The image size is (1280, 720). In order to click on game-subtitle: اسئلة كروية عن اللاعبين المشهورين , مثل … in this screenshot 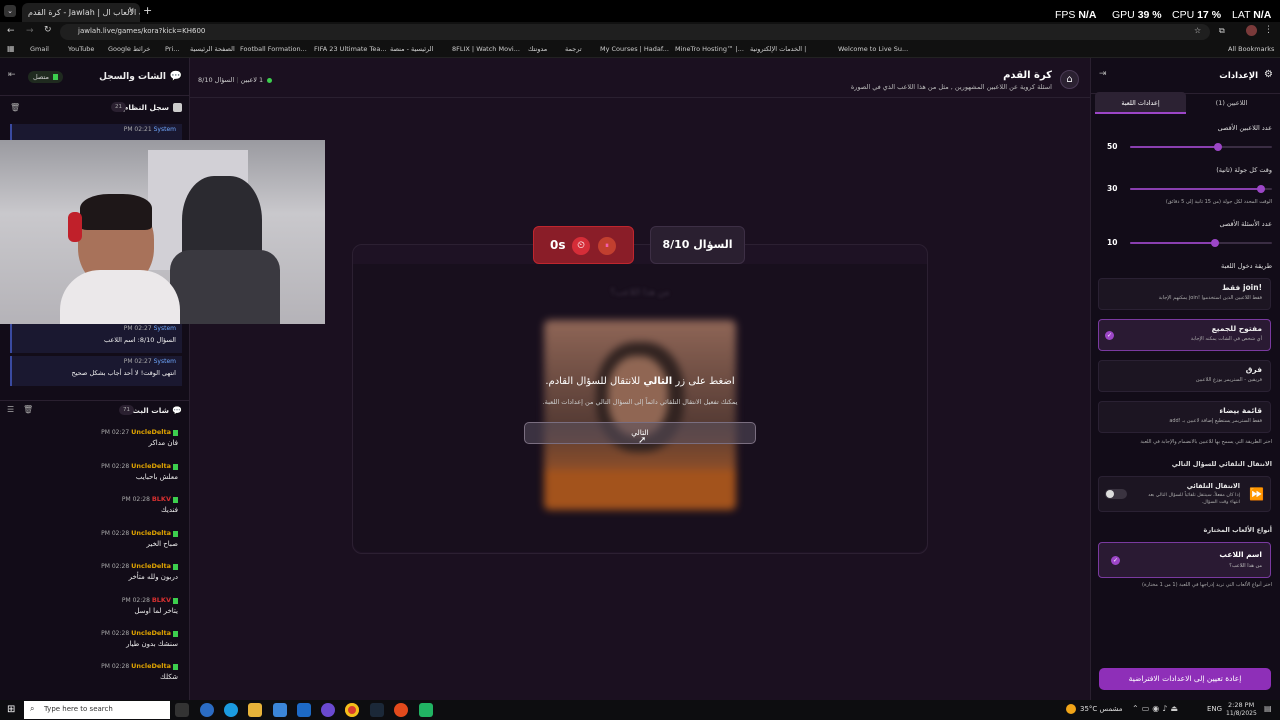, I will do `click(951, 87)`.